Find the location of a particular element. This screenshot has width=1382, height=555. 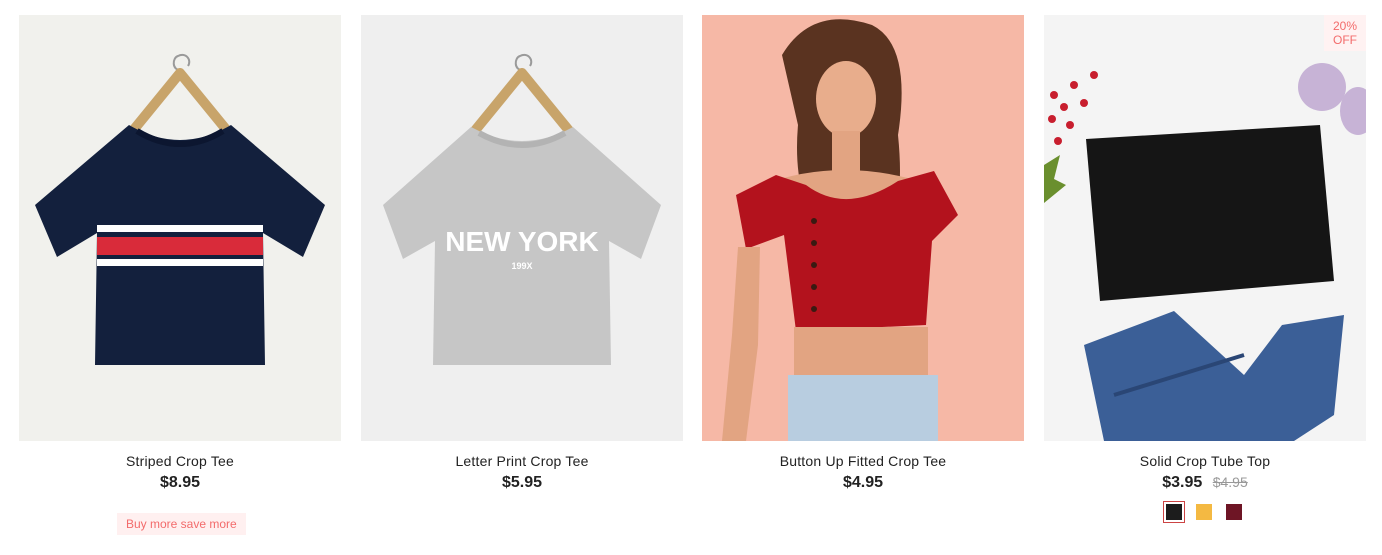

print-text: NEW YORK is located at coordinates (522, 241).